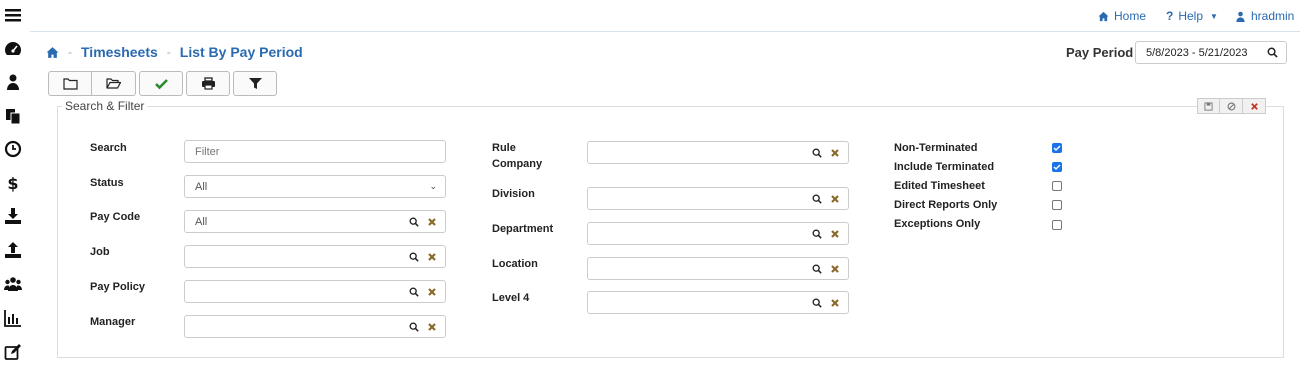 The height and width of the screenshot is (370, 1300). What do you see at coordinates (13, 318) in the screenshot?
I see `chart-icon` at bounding box center [13, 318].